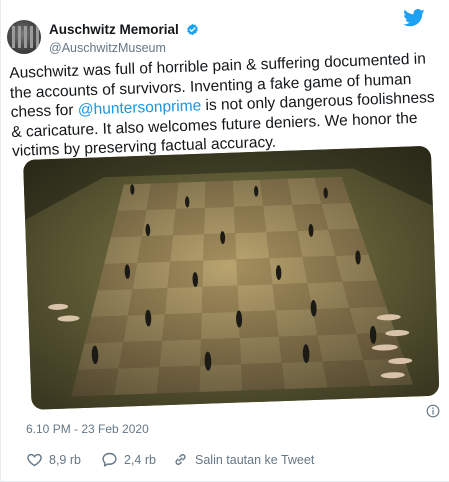  I want to click on reply-count: 2,4 rb, so click(140, 459).